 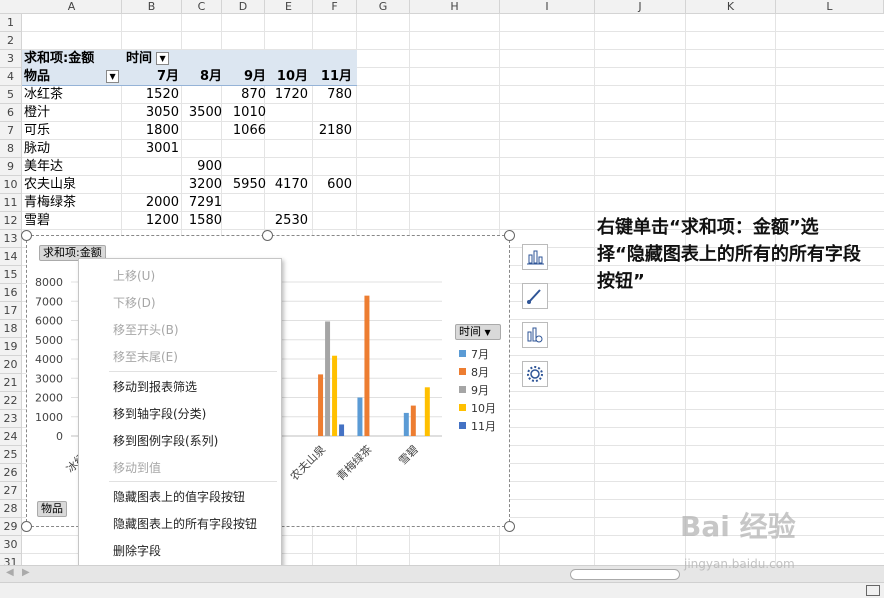 What do you see at coordinates (202, 77) in the screenshot?
I see `pivot-month-header: 8月` at bounding box center [202, 77].